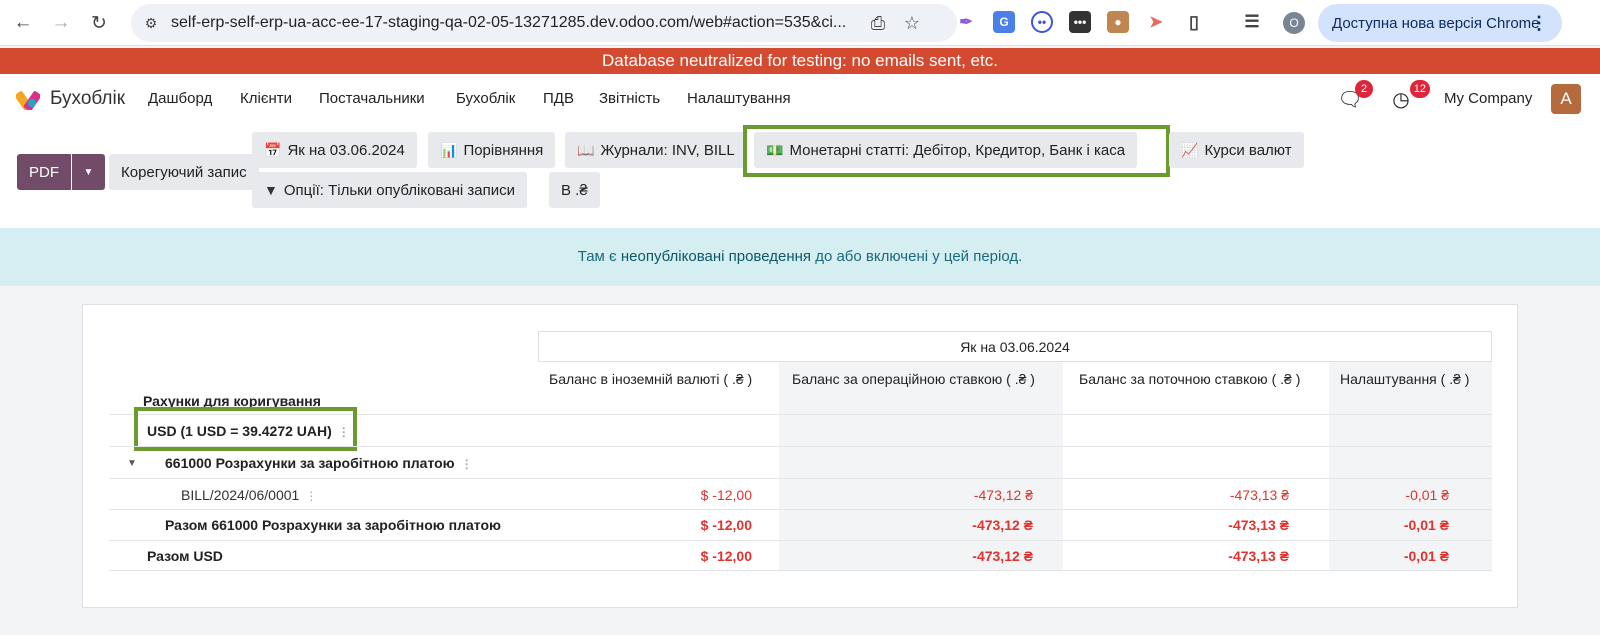 The width and height of the screenshot is (1600, 635). I want to click on activities-badge: 12, so click(1419, 89).